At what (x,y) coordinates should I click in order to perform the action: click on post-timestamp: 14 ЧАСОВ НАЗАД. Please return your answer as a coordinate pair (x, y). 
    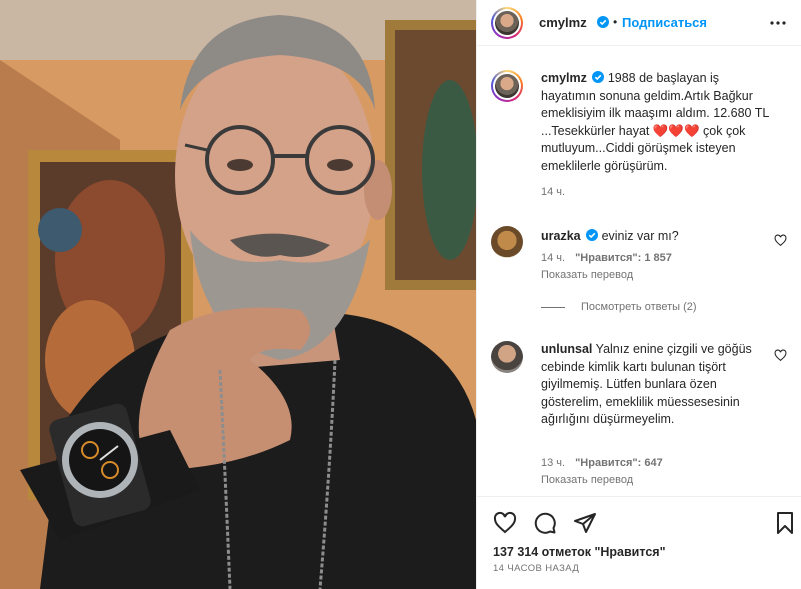
    Looking at the image, I should click on (536, 568).